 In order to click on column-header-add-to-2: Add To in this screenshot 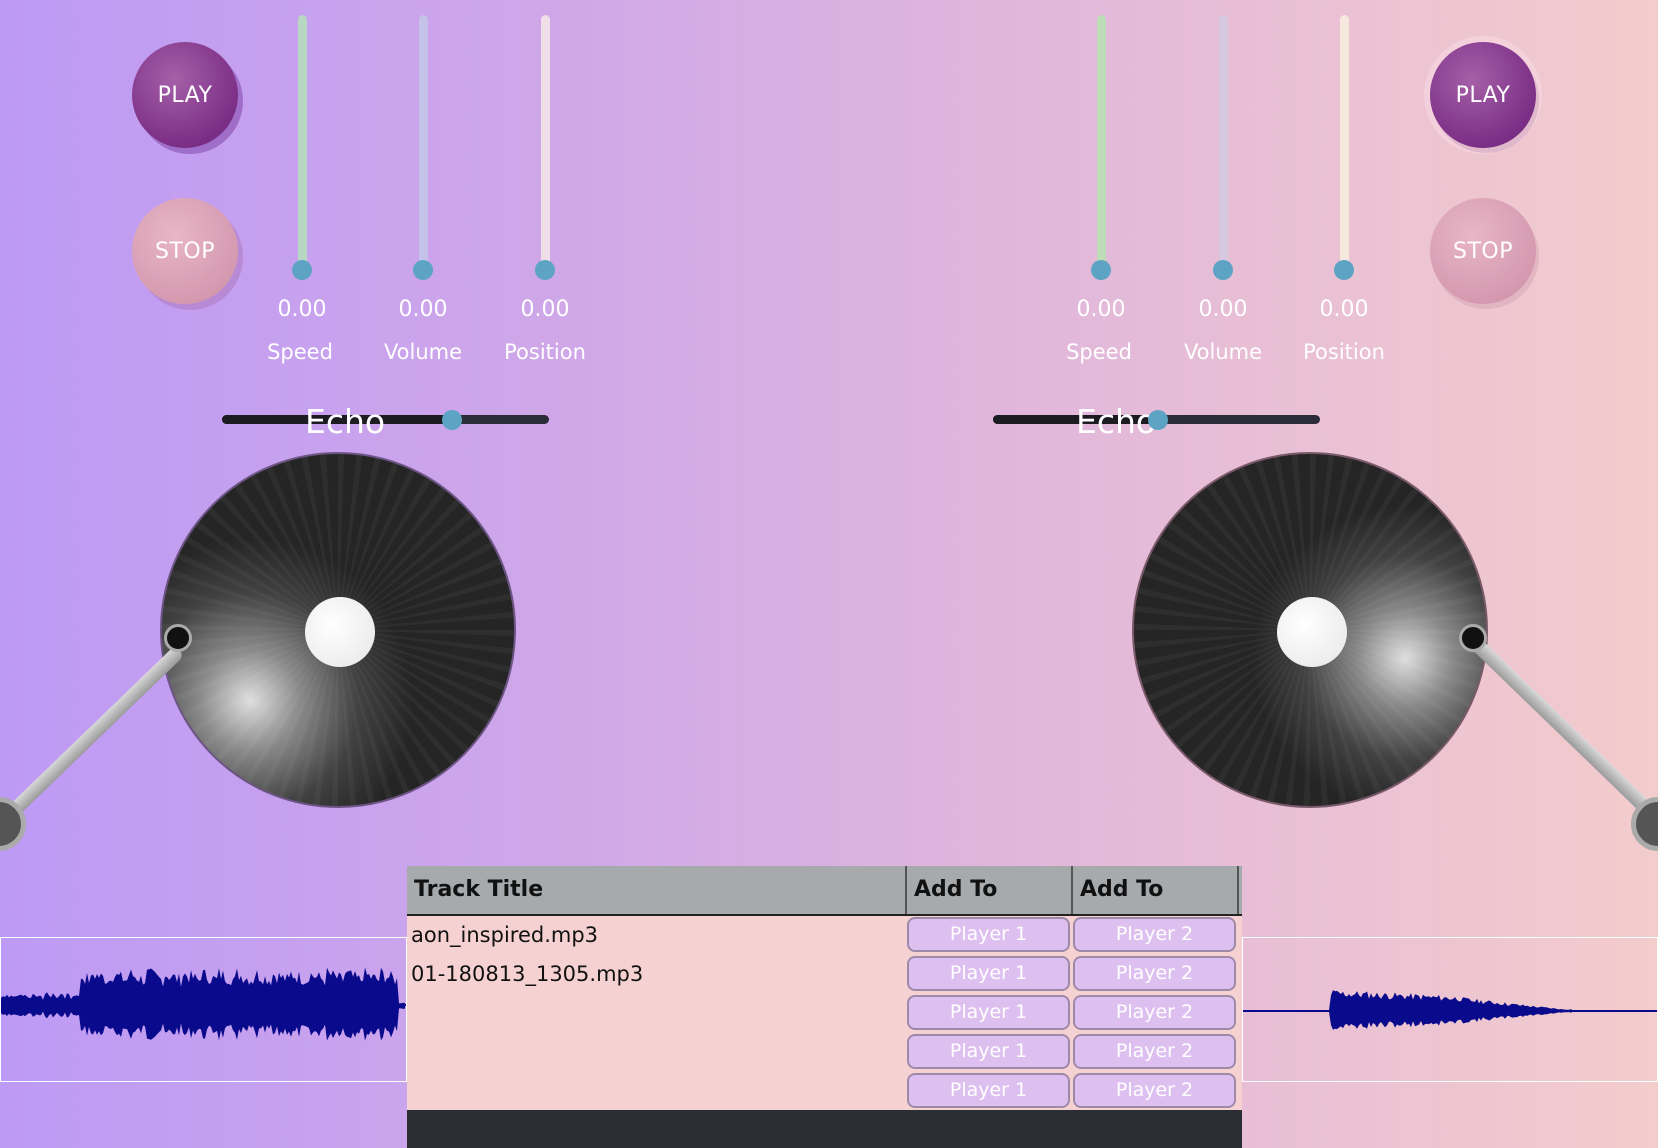, I will do `click(1156, 890)`.